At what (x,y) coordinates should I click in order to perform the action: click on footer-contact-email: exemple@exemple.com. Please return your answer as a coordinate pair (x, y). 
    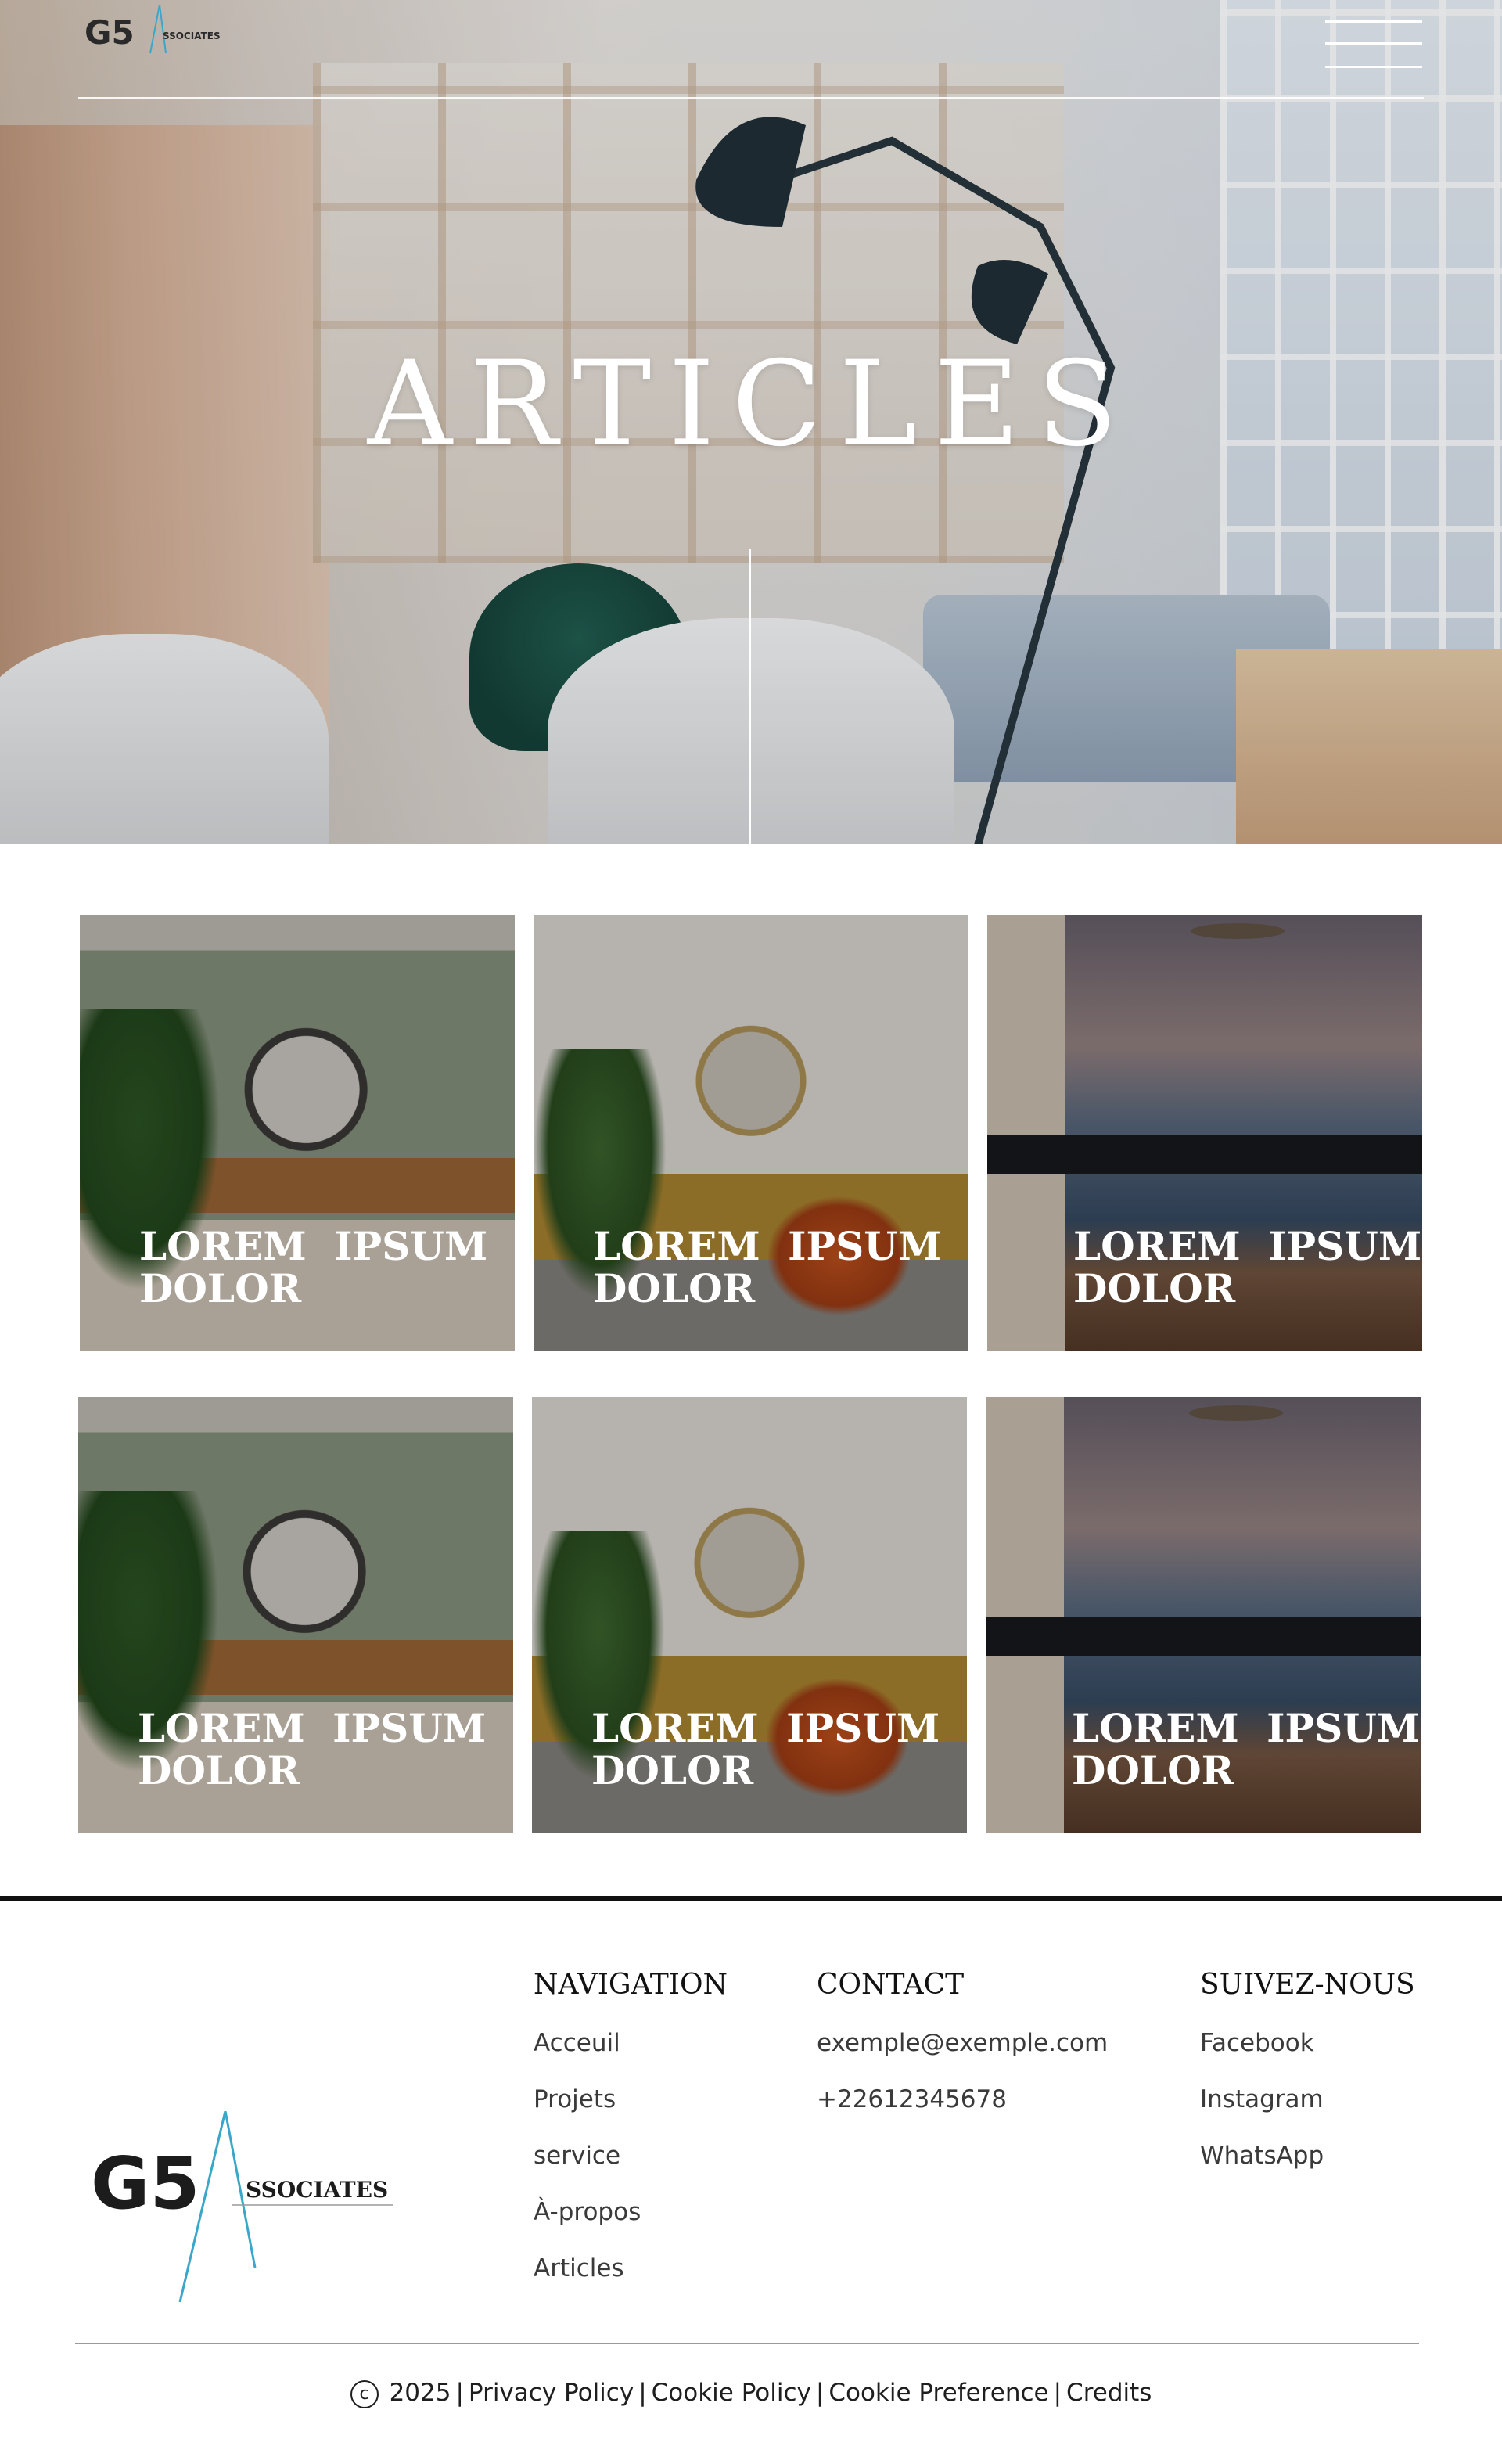
    Looking at the image, I should click on (963, 2052).